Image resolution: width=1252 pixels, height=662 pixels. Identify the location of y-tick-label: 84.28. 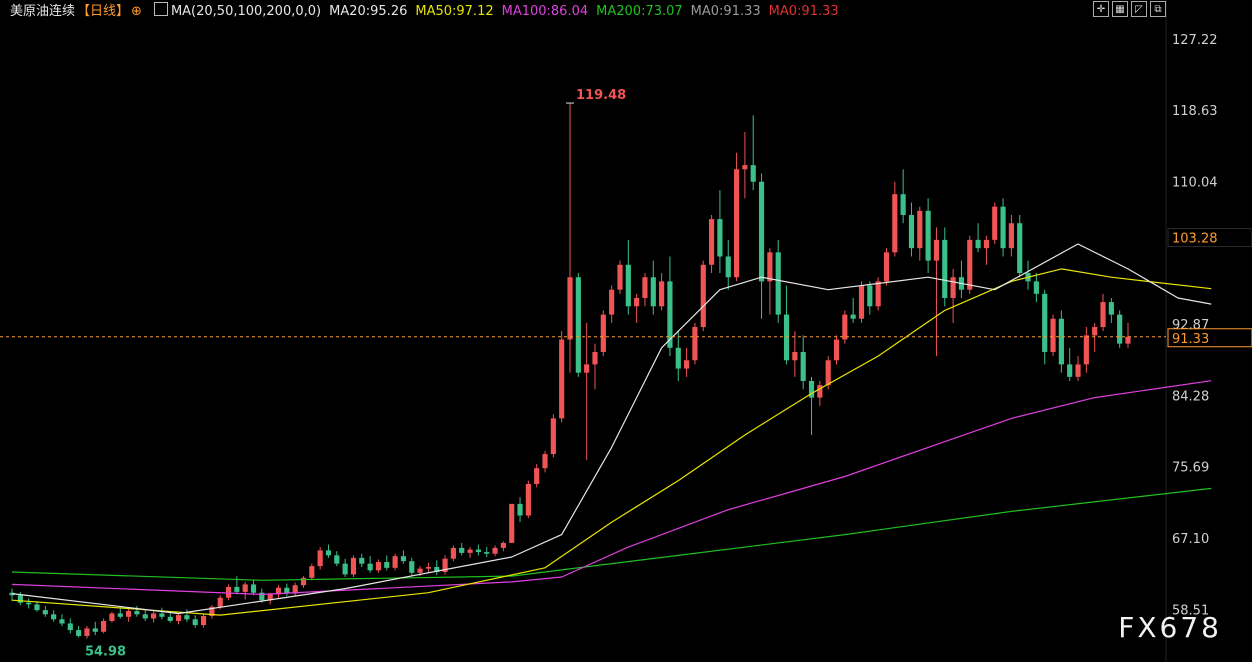
(1190, 396).